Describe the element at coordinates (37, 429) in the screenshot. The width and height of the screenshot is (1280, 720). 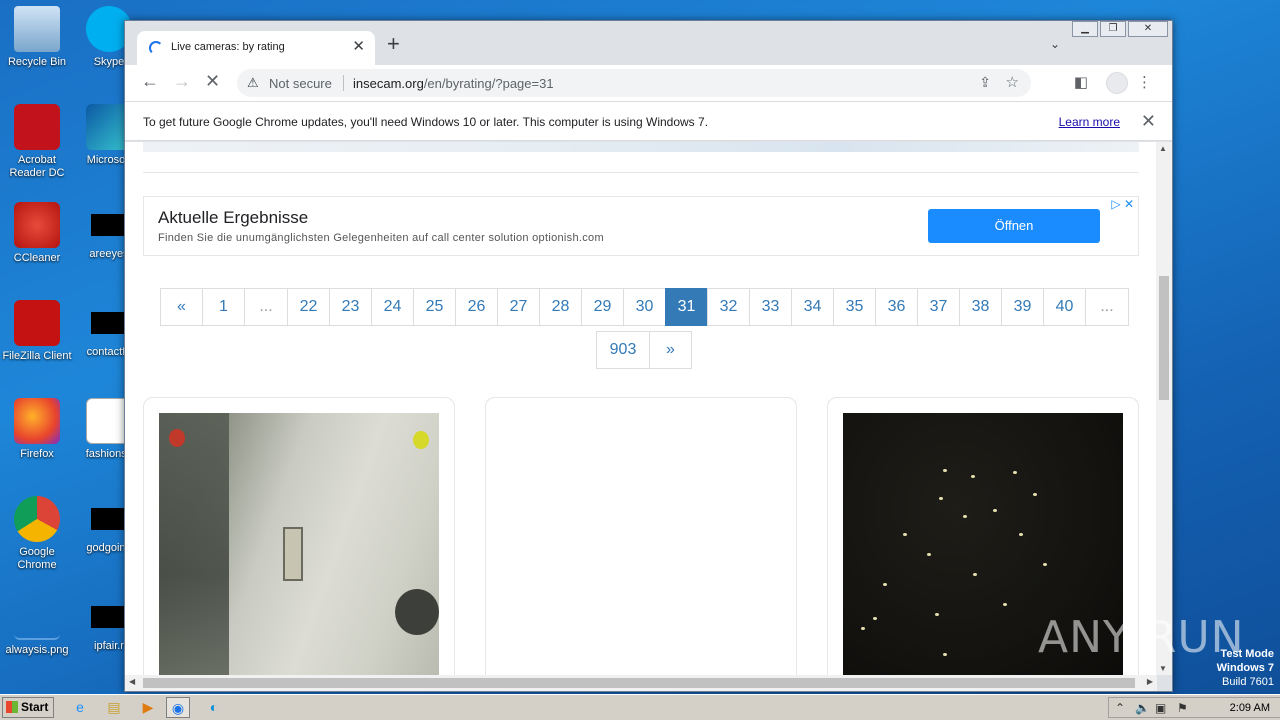
I see `desktop-icon-8: Firefox` at that location.